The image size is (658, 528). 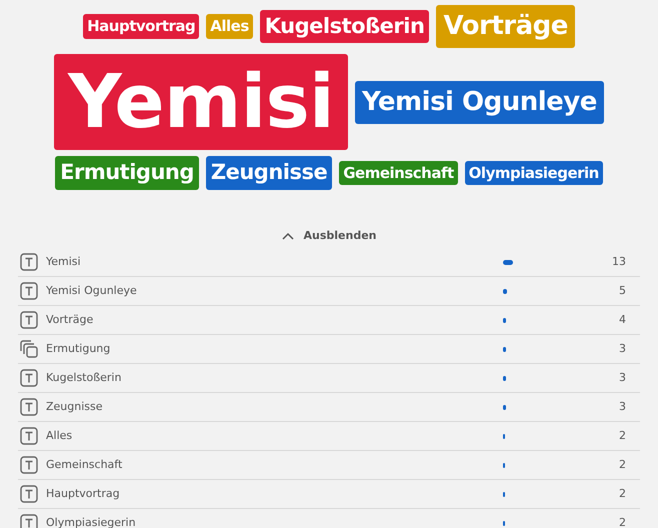 I want to click on word-tag: Gemeinschaft, so click(x=398, y=172).